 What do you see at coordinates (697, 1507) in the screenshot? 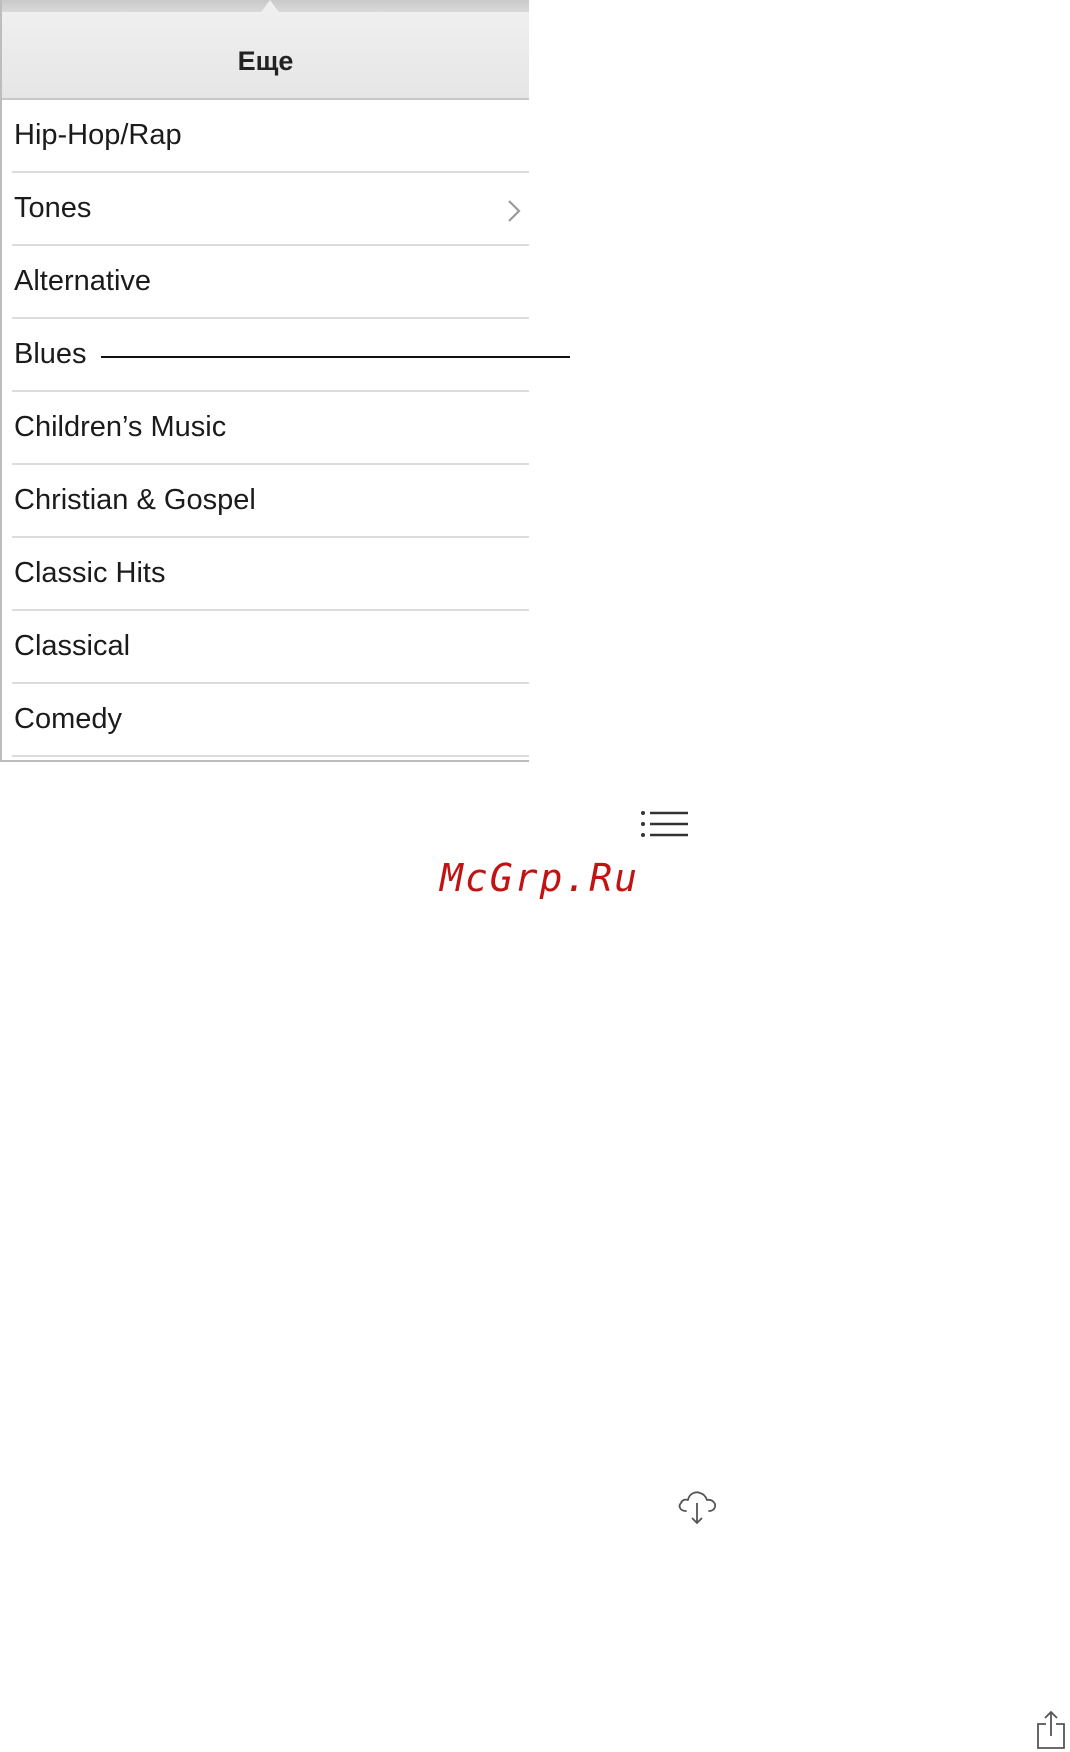
I see `cloud-download-icon` at bounding box center [697, 1507].